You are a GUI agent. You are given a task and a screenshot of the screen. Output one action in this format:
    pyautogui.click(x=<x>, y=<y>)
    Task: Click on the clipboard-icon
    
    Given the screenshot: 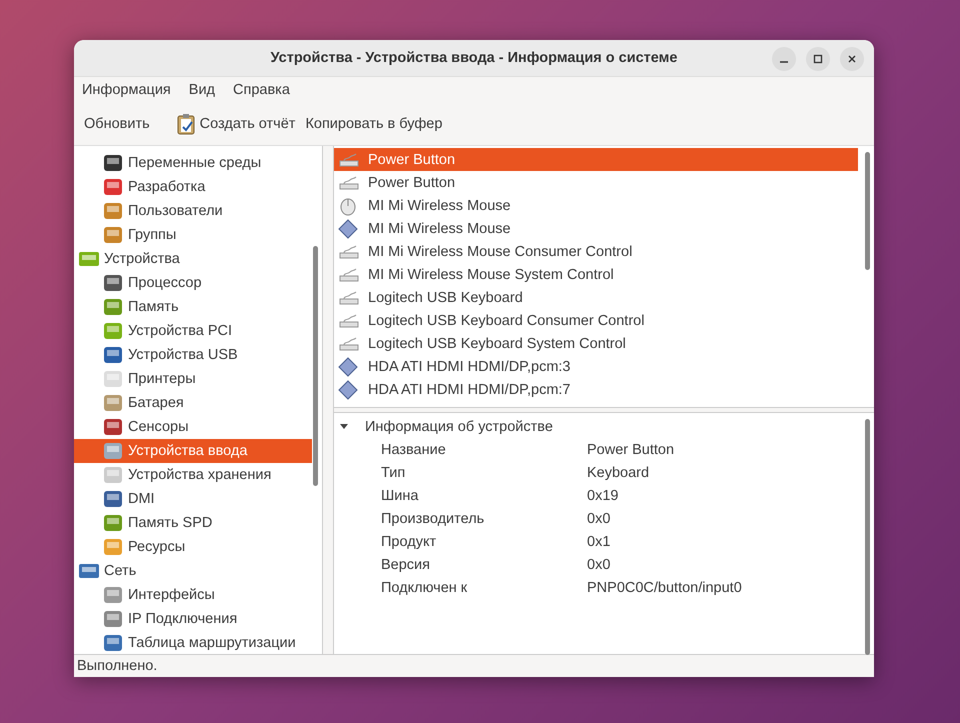 What is the action you would take?
    pyautogui.click(x=186, y=124)
    